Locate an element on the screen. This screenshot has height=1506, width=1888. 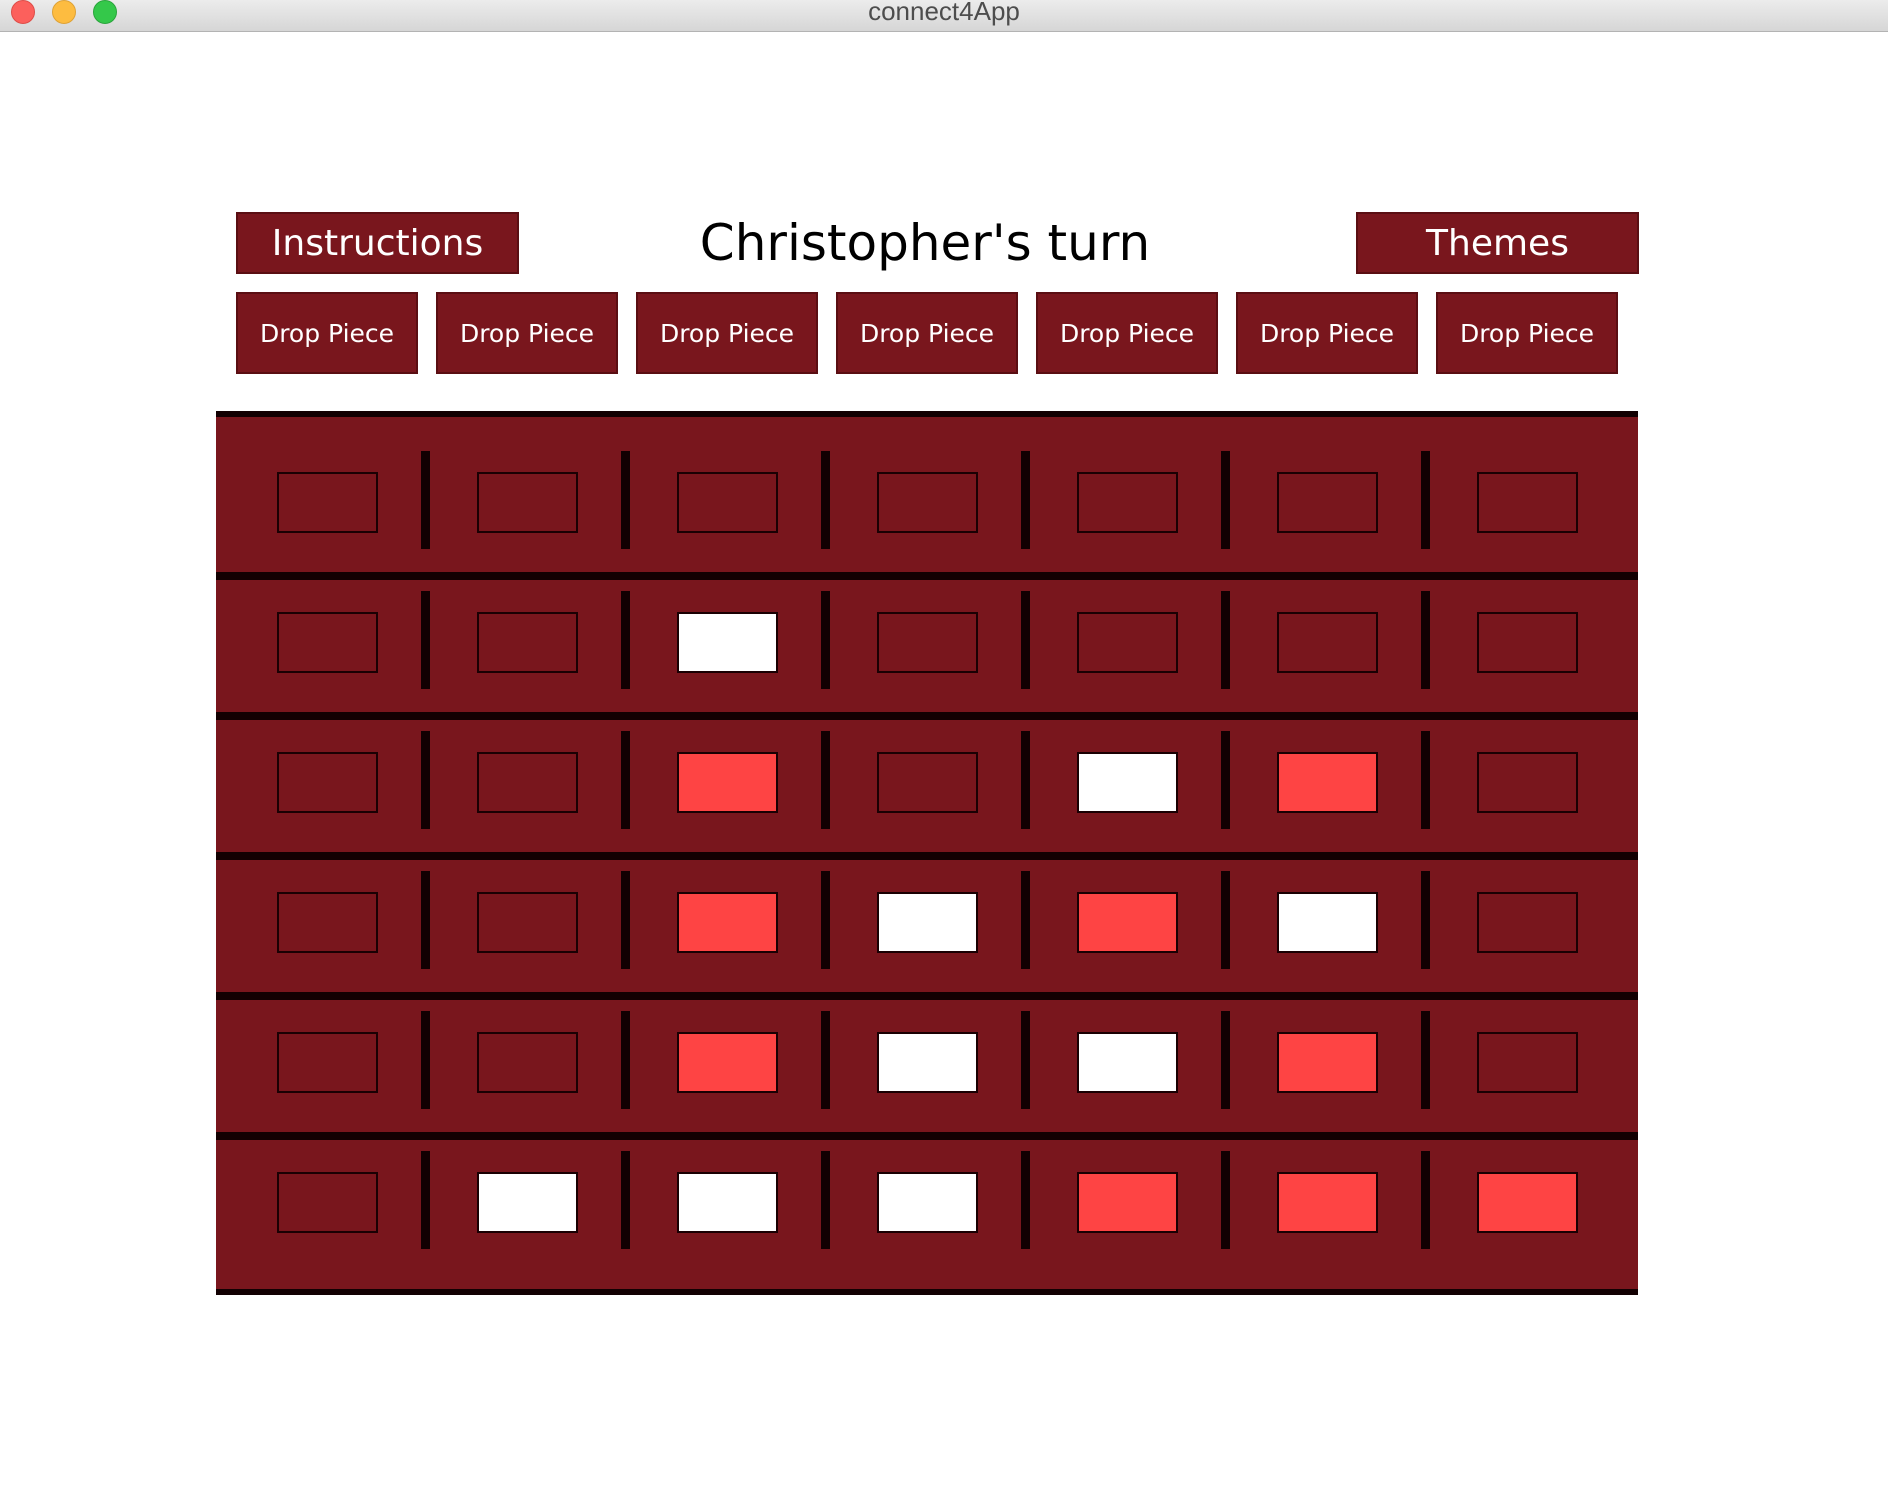
board-cell-r2-c6-empty is located at coordinates (1327, 642).